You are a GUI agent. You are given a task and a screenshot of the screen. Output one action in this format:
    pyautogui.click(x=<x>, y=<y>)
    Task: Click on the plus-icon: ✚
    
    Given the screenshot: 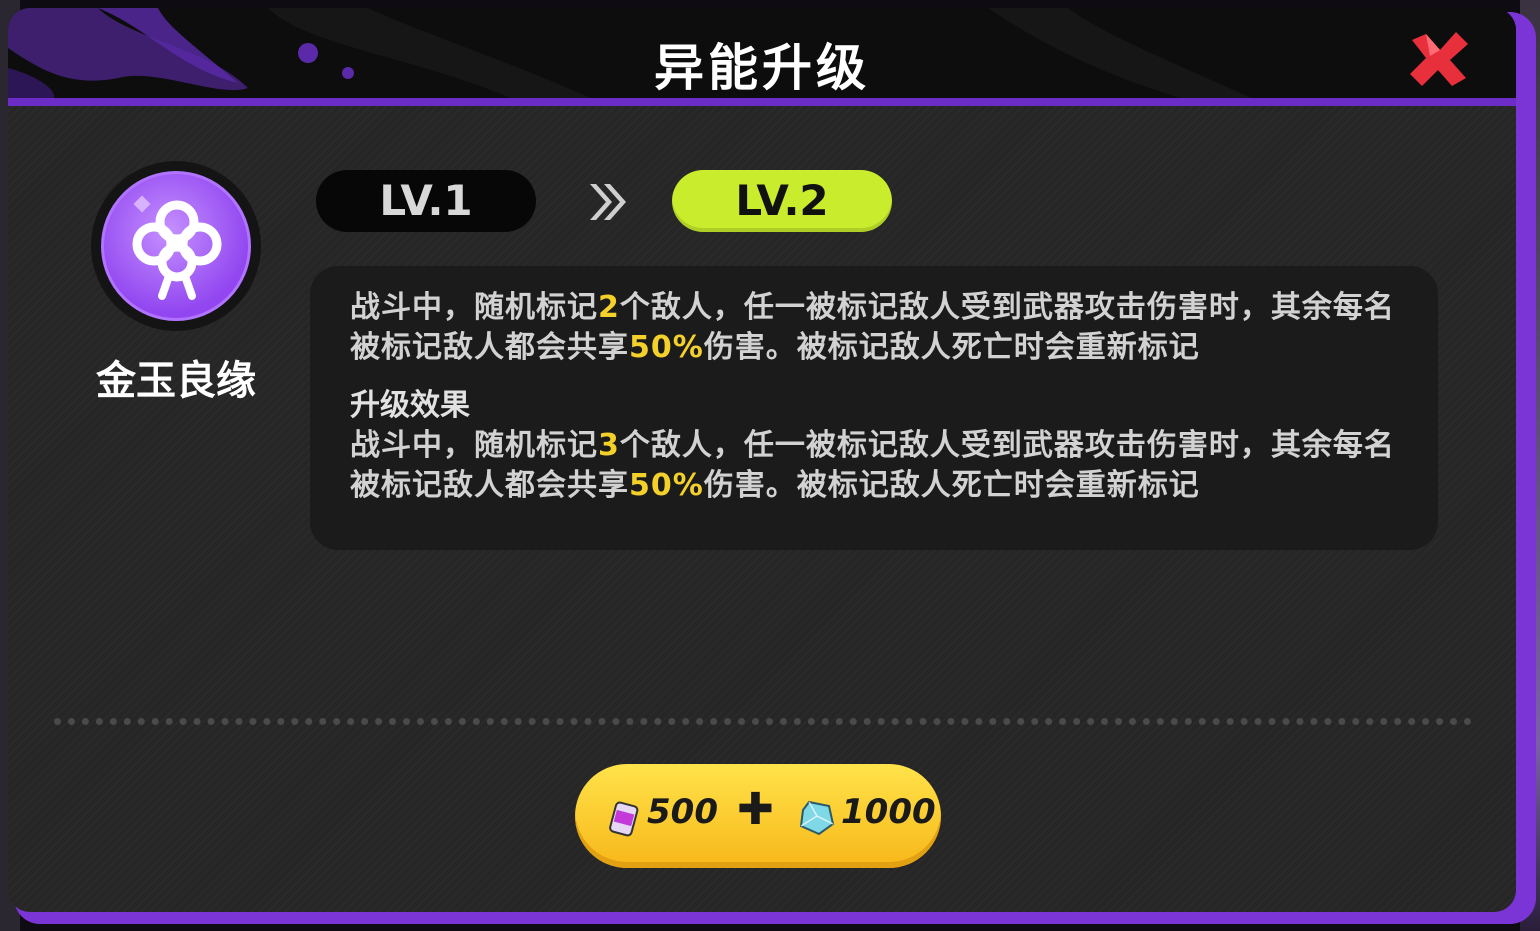 What is the action you would take?
    pyautogui.click(x=755, y=809)
    